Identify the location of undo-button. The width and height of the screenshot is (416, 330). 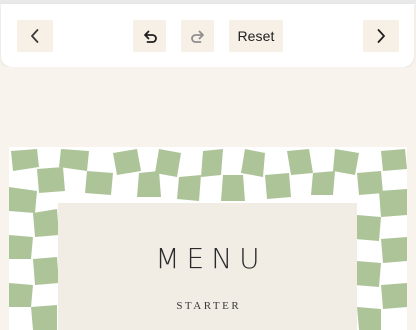
(149, 36).